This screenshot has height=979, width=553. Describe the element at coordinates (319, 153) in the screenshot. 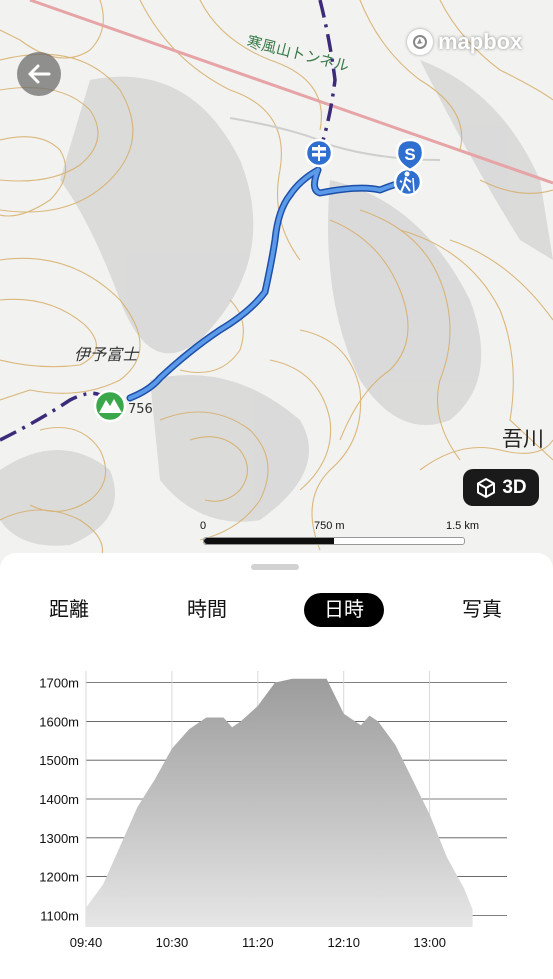

I see `signpost-marker` at that location.